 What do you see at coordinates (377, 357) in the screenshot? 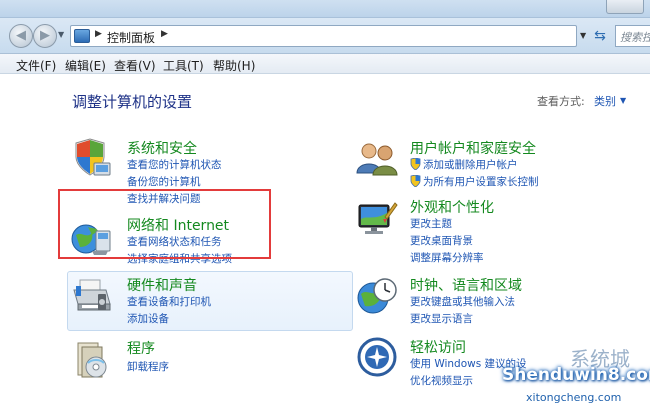
I see `ease-of-access-icon` at bounding box center [377, 357].